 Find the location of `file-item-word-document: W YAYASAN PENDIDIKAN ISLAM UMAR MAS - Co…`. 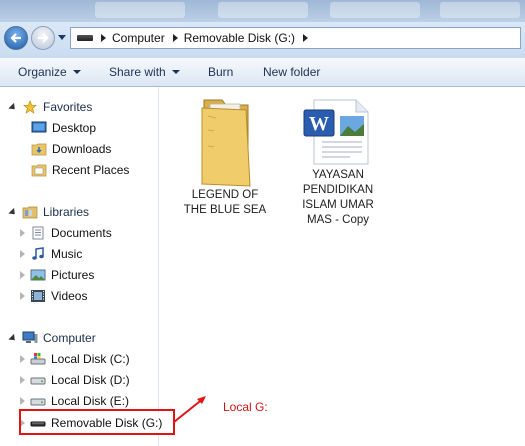

file-item-word-document: W YAYASAN PENDIDIKAN ISLAM UMAR MAS - Co… is located at coordinates (338, 163).